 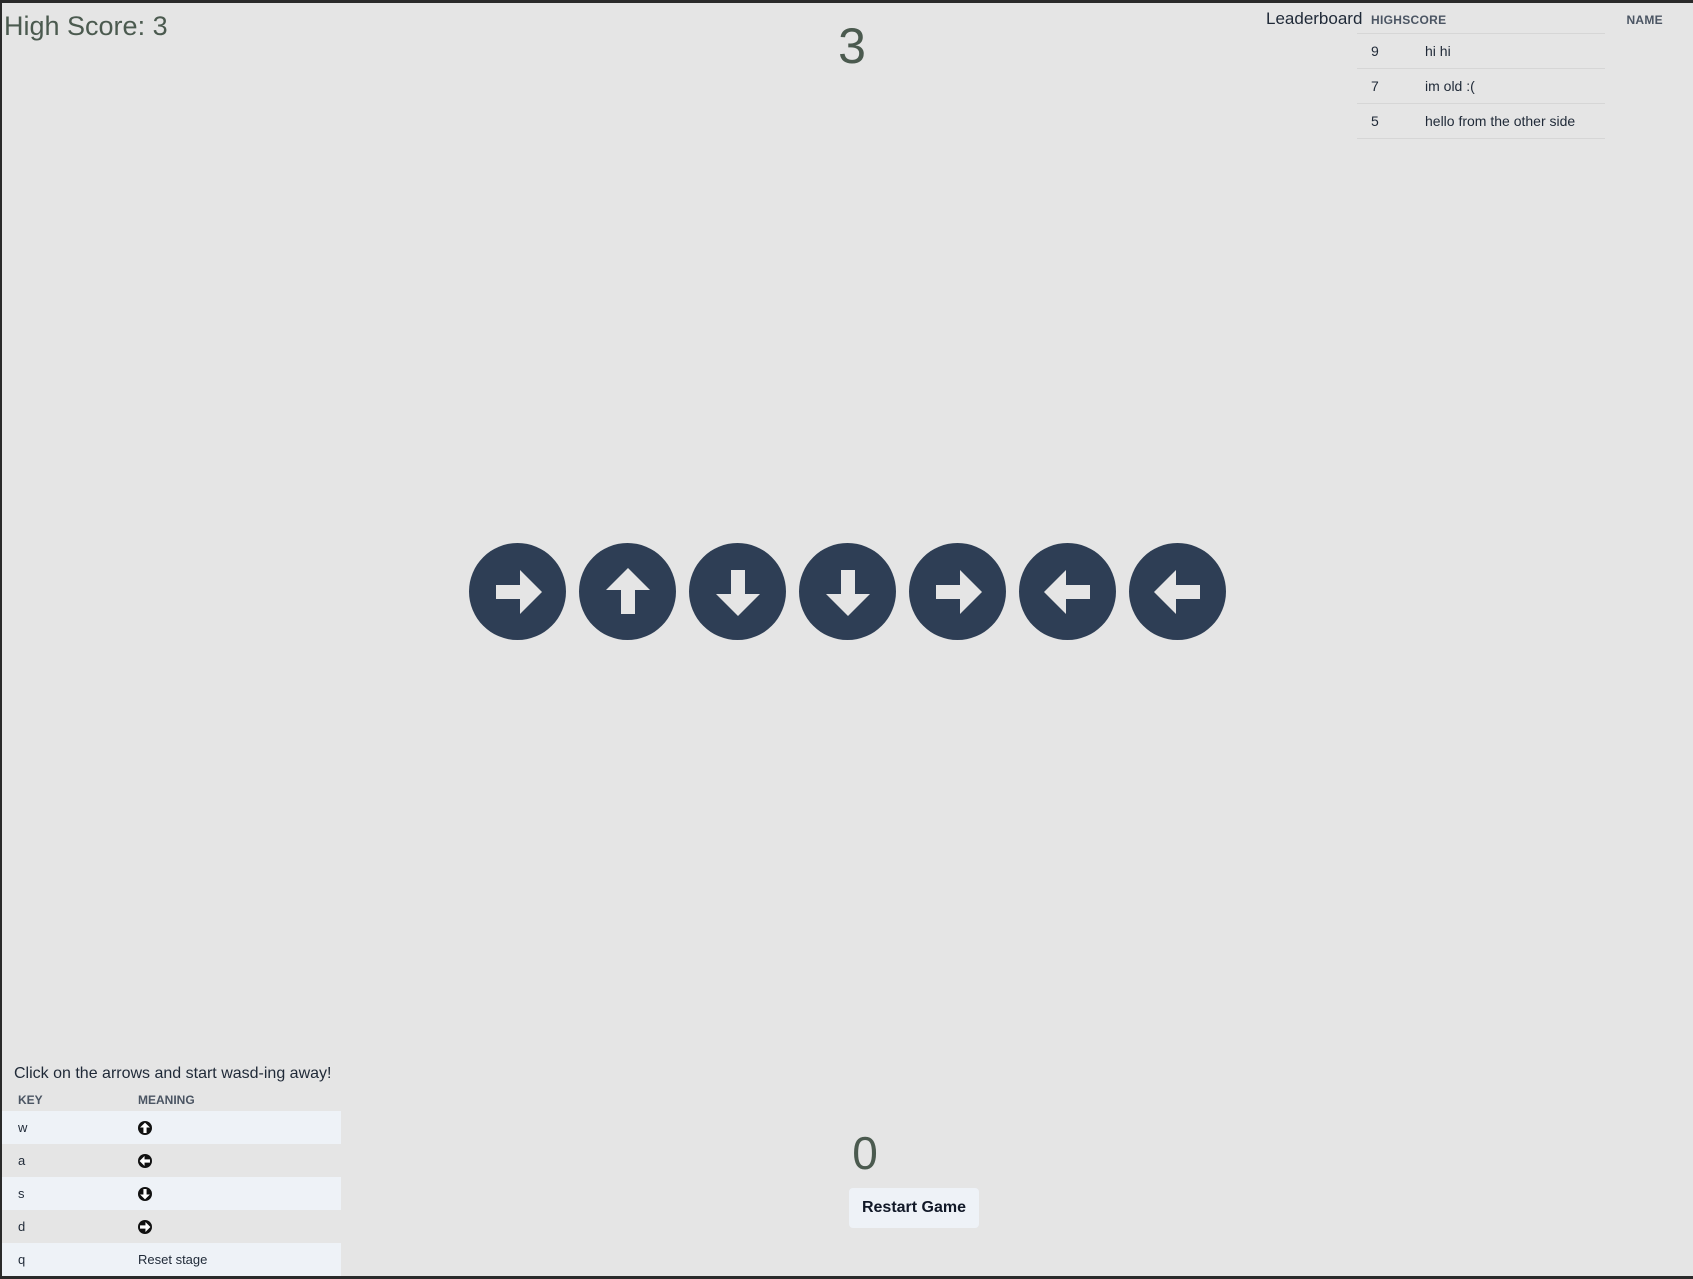 What do you see at coordinates (22, 1160) in the screenshot?
I see `key-cell: a` at bounding box center [22, 1160].